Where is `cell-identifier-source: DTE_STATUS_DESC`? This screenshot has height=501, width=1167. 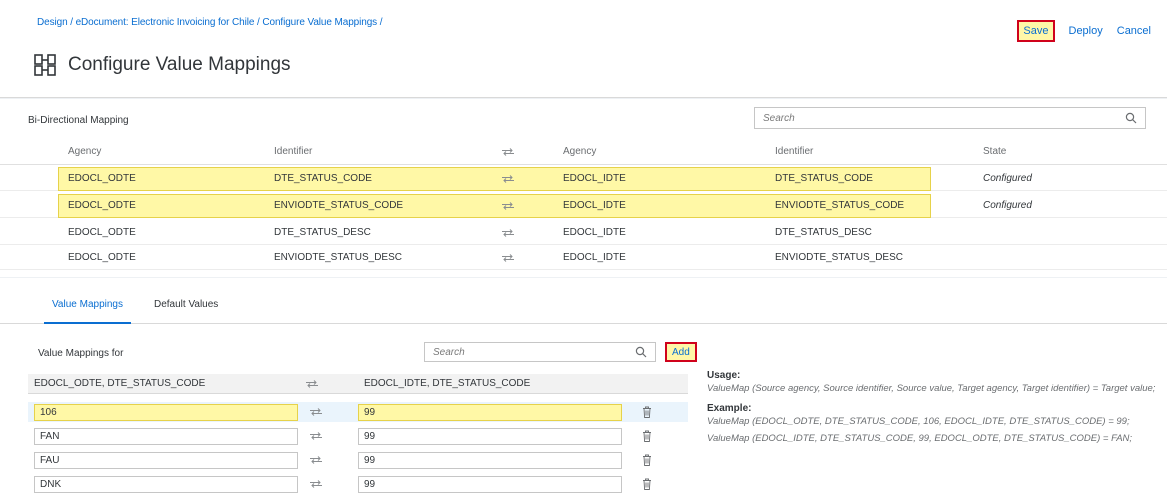
cell-identifier-source: DTE_STATUS_DESC is located at coordinates (322, 232).